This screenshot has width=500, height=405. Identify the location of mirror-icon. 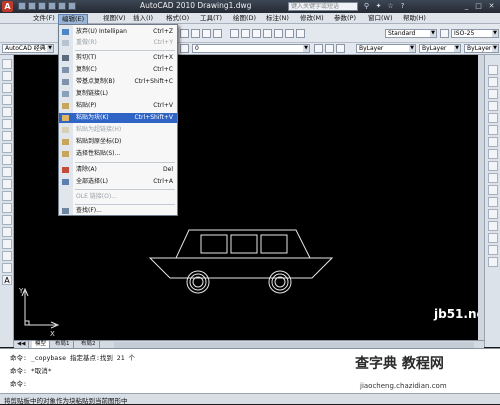
(493, 94).